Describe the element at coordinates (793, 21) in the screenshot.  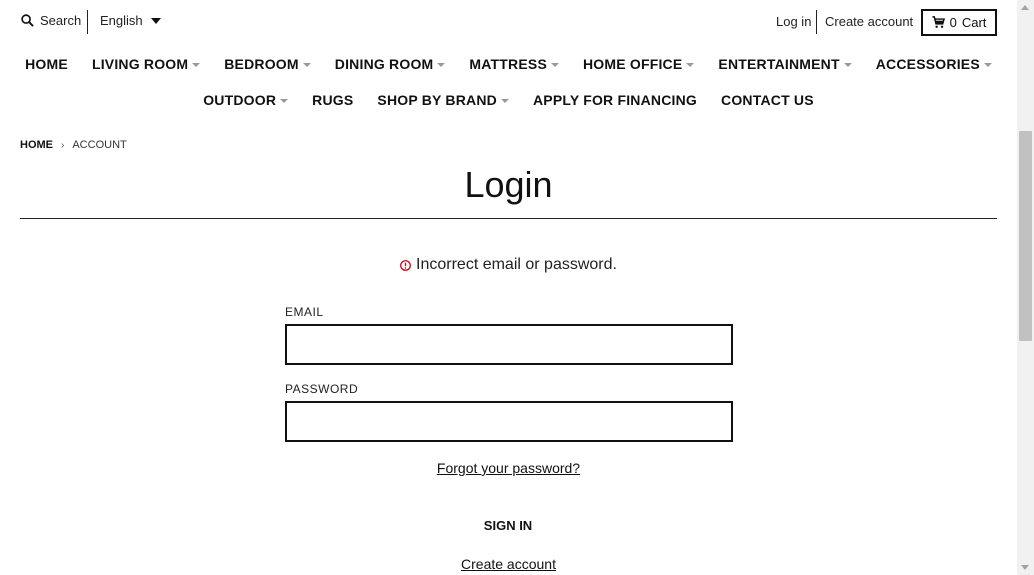
I see `login-link: Log in` at that location.